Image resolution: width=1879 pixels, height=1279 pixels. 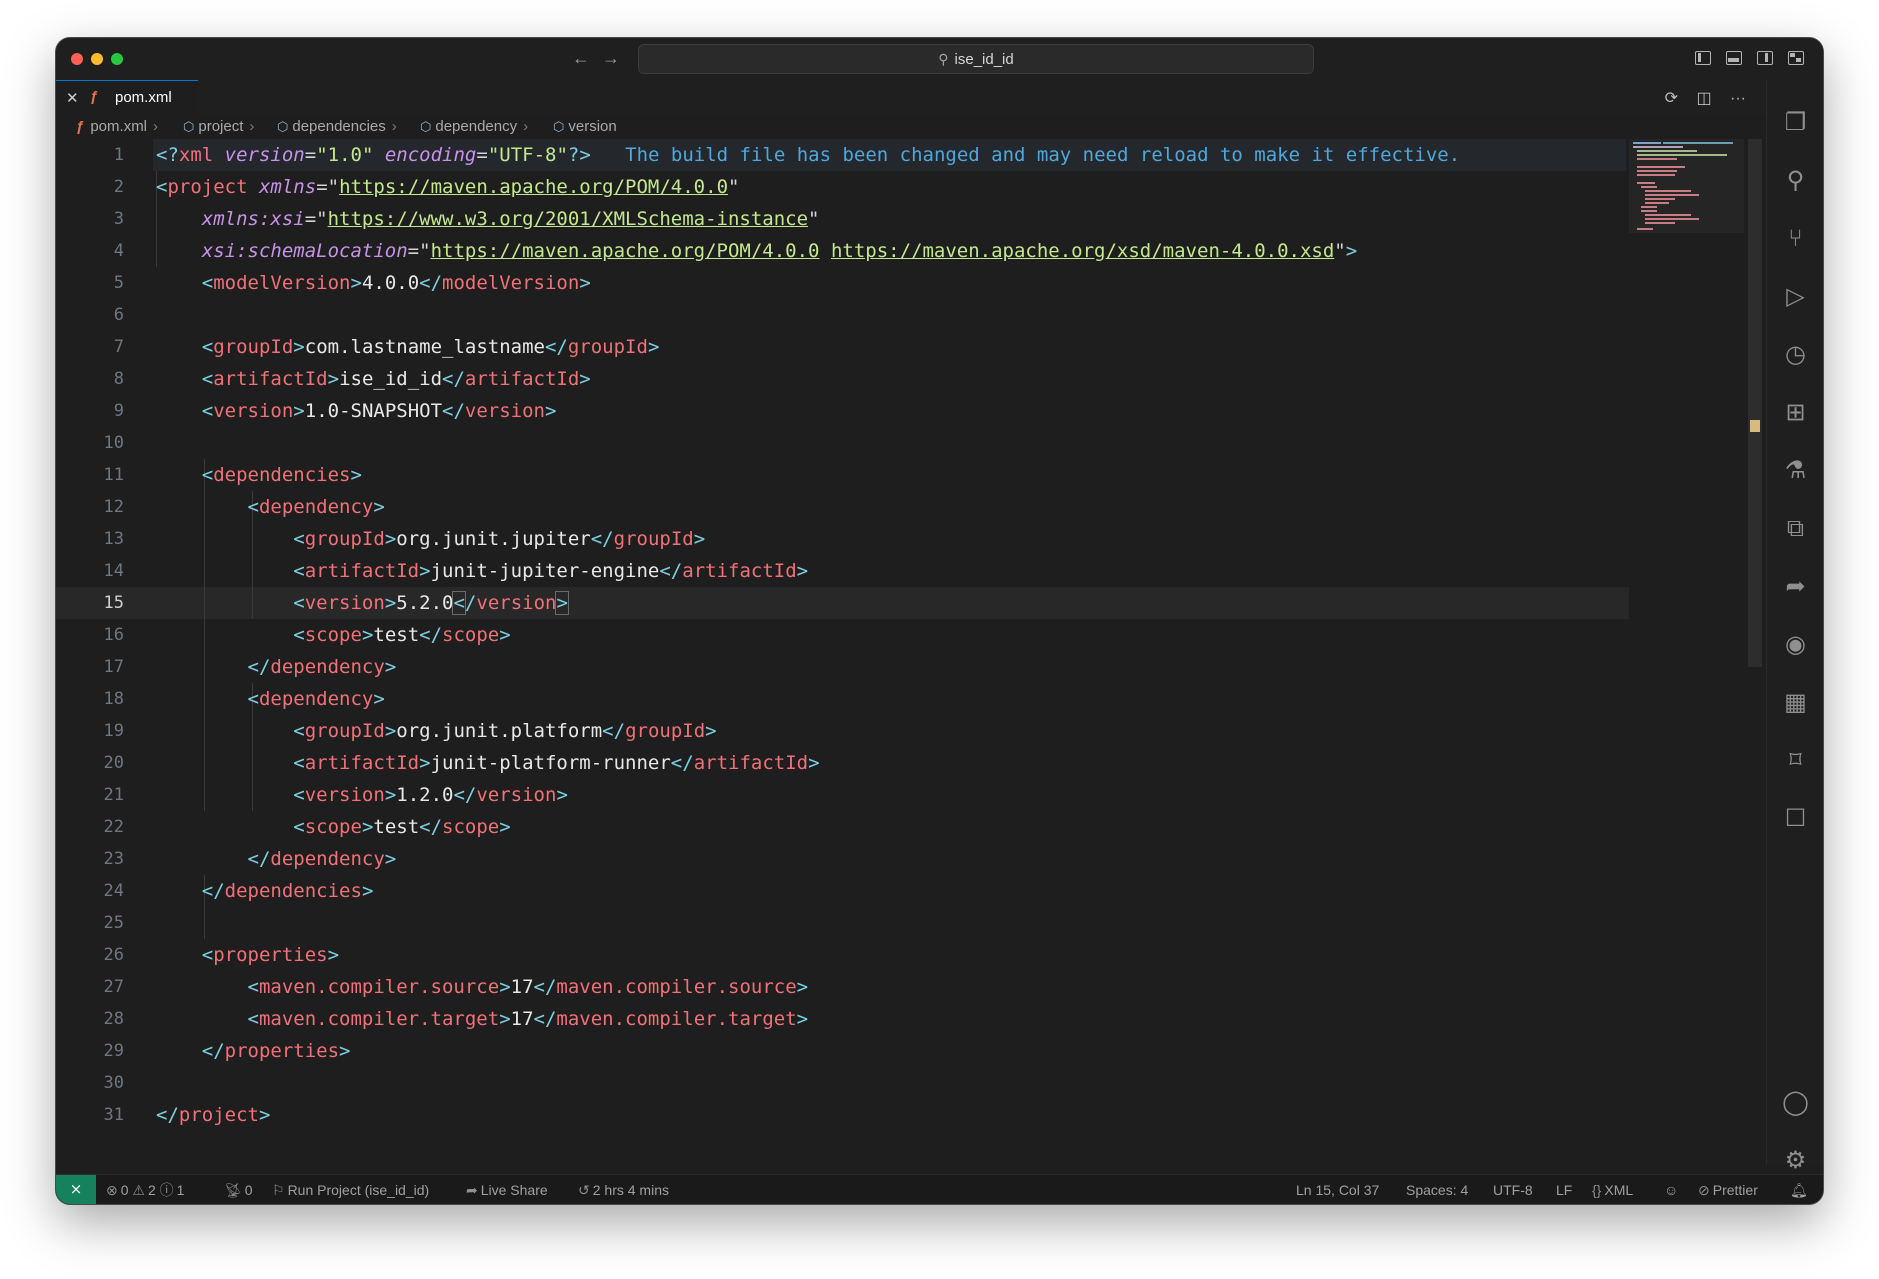 I want to click on more-actions-icon: ···, so click(x=1738, y=98).